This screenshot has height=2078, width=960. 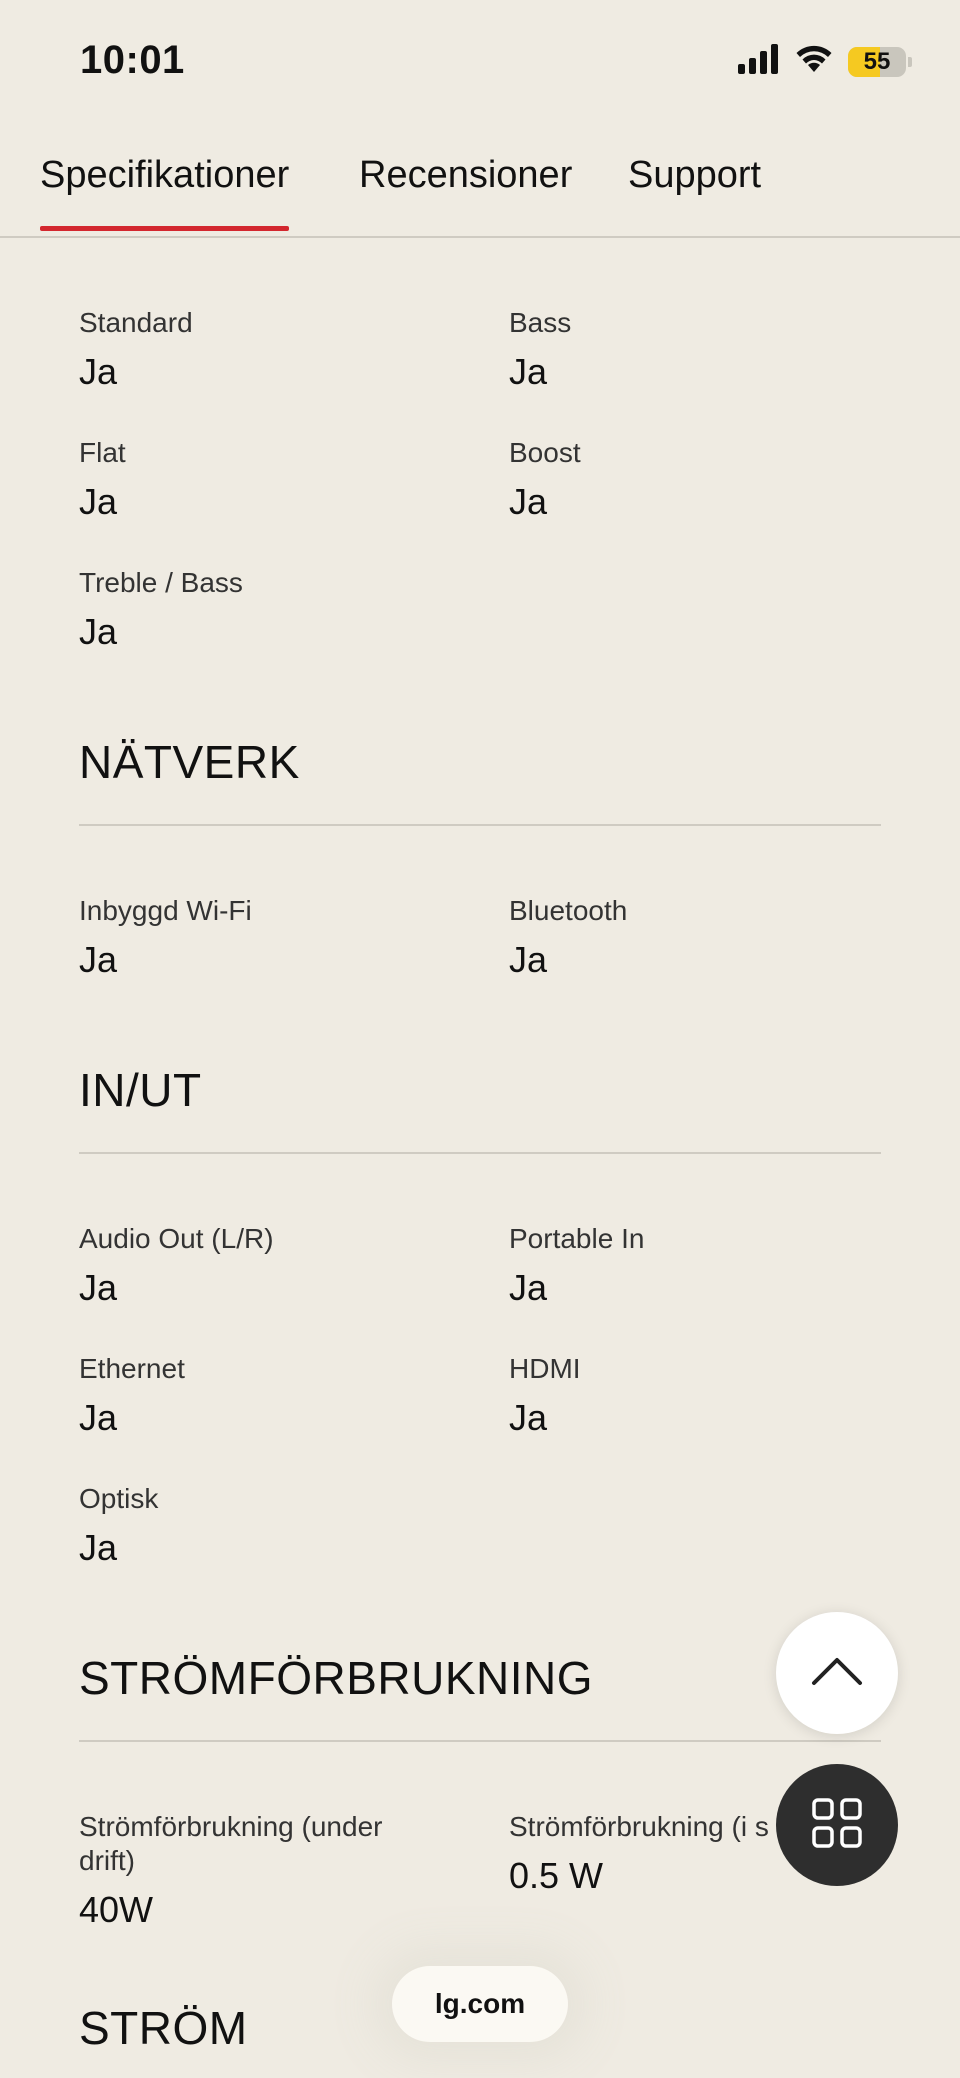 I want to click on spec-item: Optisk Ja, so click(x=294, y=1526).